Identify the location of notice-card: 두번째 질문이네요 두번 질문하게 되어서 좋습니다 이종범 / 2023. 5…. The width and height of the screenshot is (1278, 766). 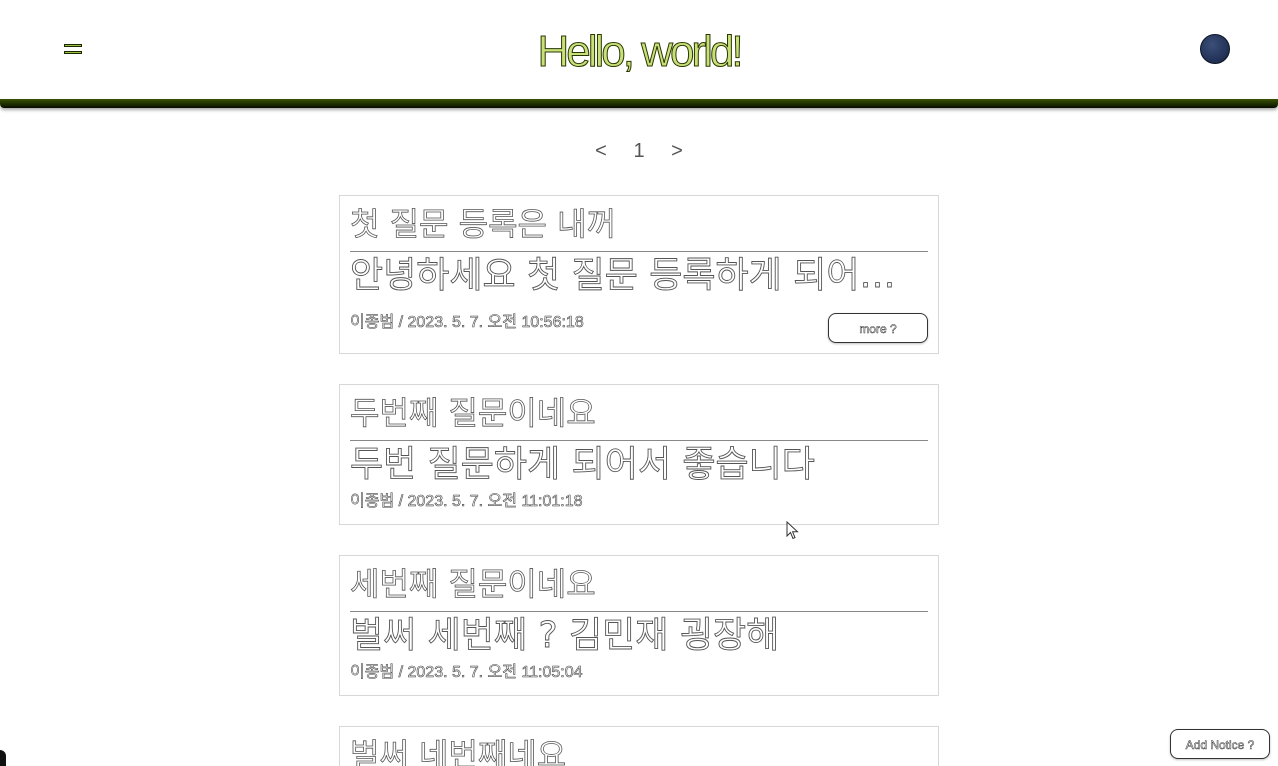
(639, 454).